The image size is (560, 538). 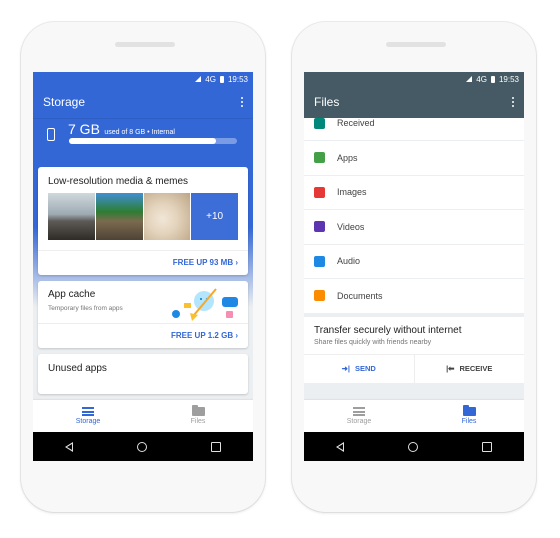 What do you see at coordinates (319, 261) in the screenshot?
I see `headphones-icon` at bounding box center [319, 261].